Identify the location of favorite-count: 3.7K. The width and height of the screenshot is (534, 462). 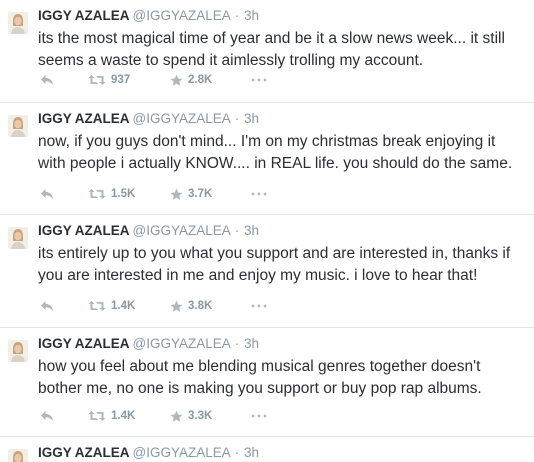
(200, 194).